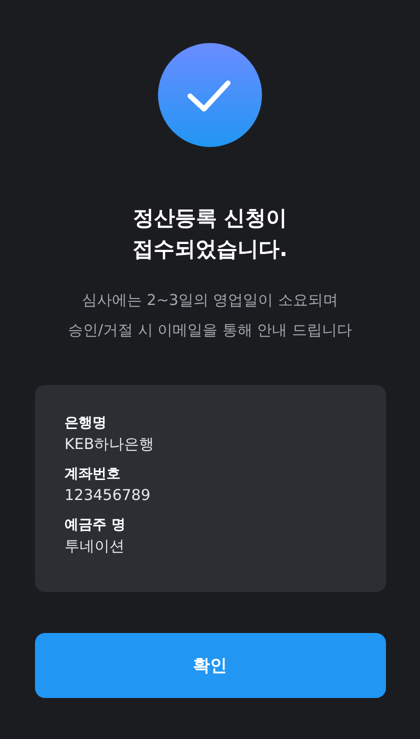 This screenshot has width=420, height=739. Describe the element at coordinates (210, 665) in the screenshot. I see `confirm-button: 확인` at that location.